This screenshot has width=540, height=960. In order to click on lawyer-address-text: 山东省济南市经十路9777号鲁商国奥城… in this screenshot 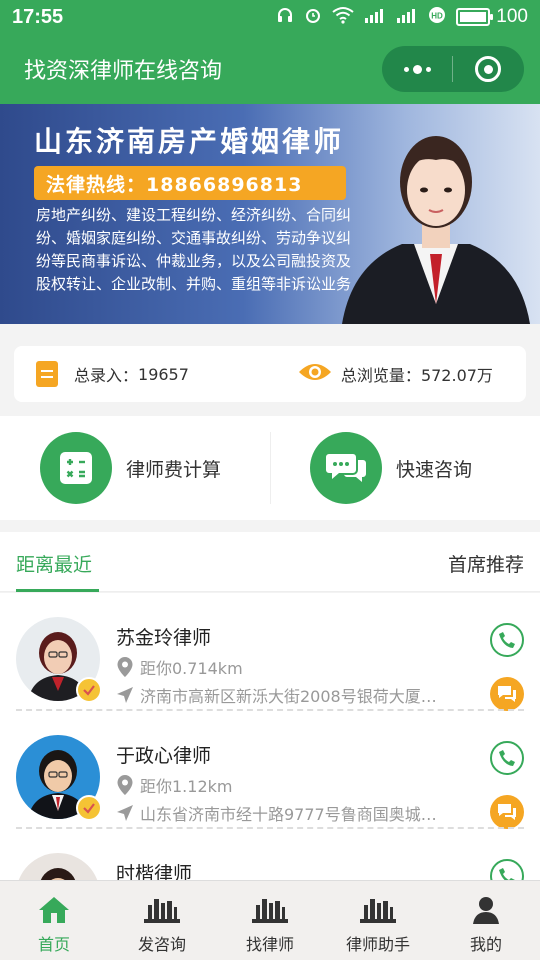, I will do `click(288, 814)`.